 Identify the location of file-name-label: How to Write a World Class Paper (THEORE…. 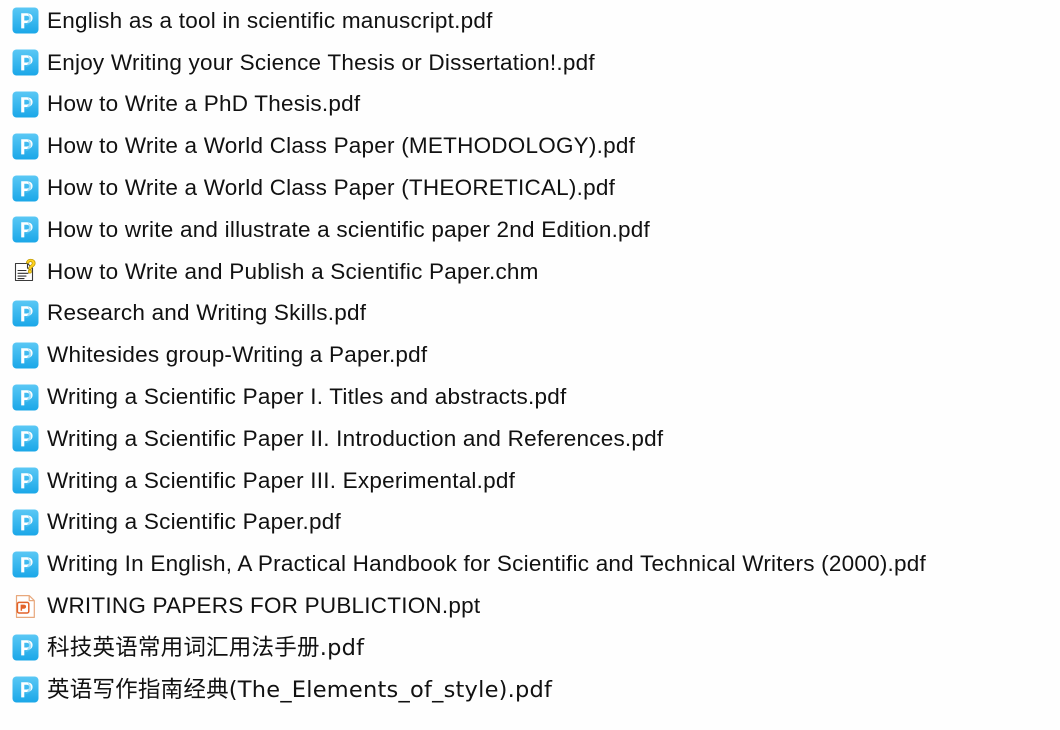
(331, 188).